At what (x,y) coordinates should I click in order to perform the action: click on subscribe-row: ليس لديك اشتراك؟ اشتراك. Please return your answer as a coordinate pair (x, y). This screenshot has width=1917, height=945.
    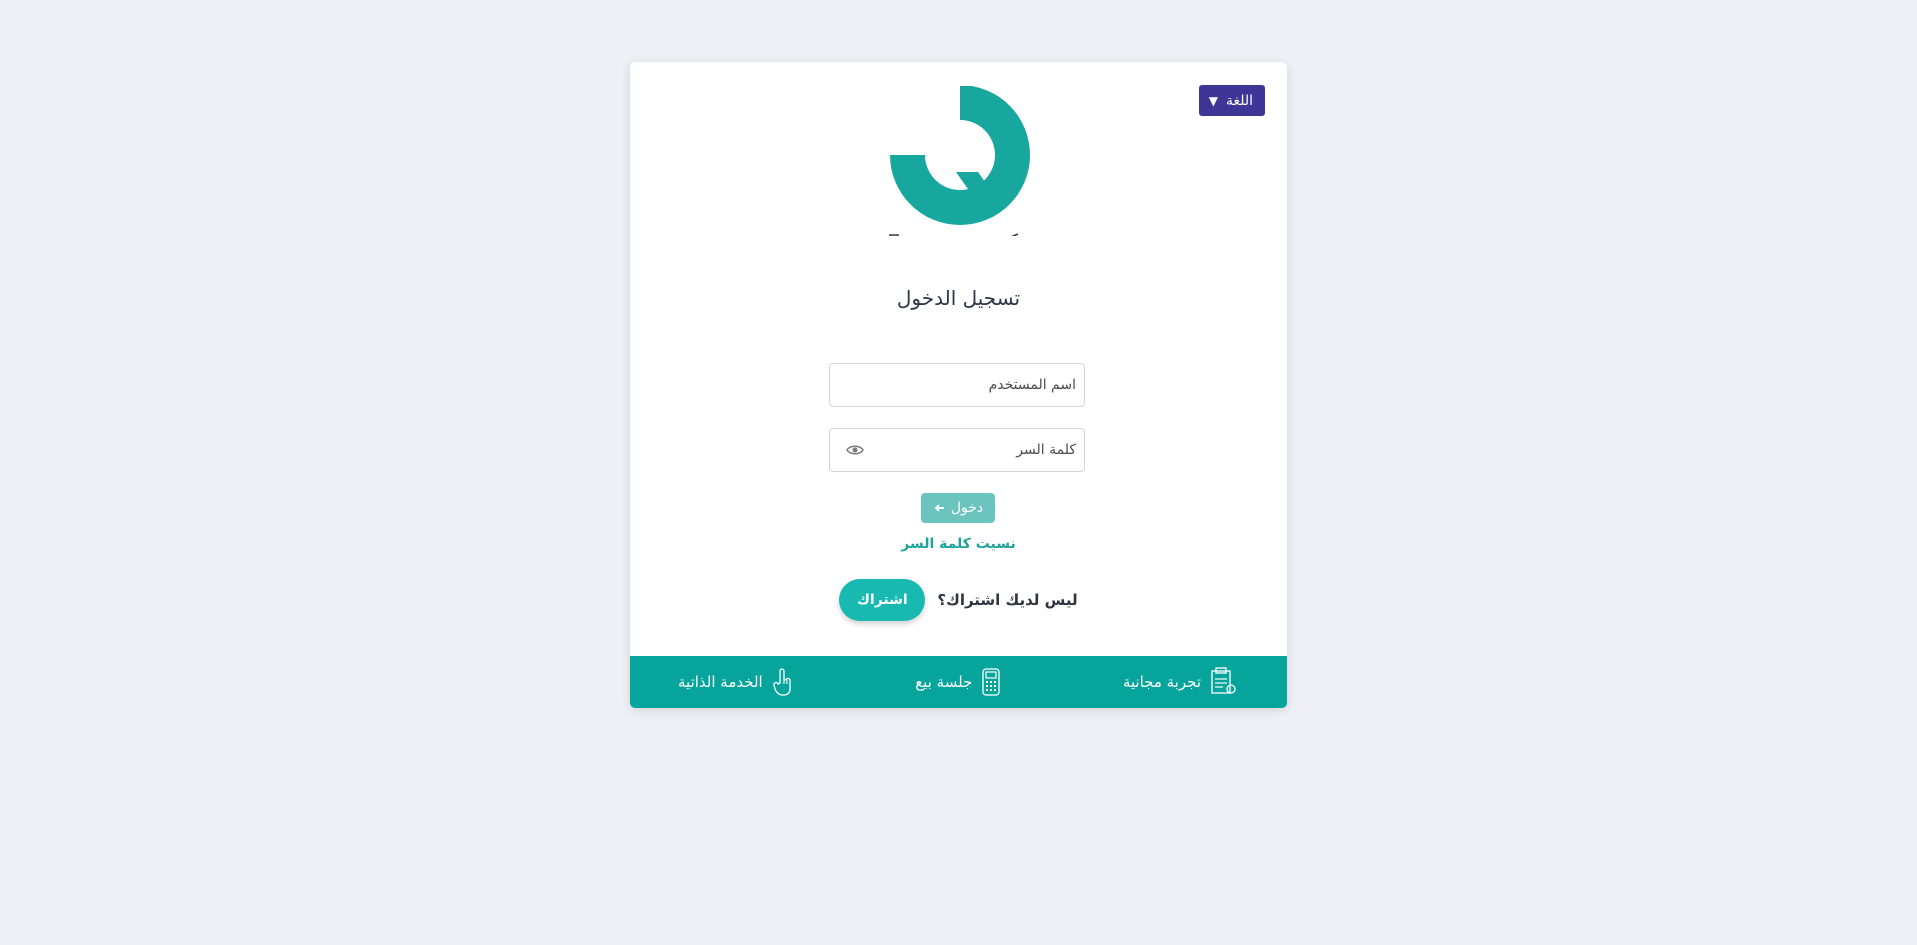
    Looking at the image, I should click on (958, 600).